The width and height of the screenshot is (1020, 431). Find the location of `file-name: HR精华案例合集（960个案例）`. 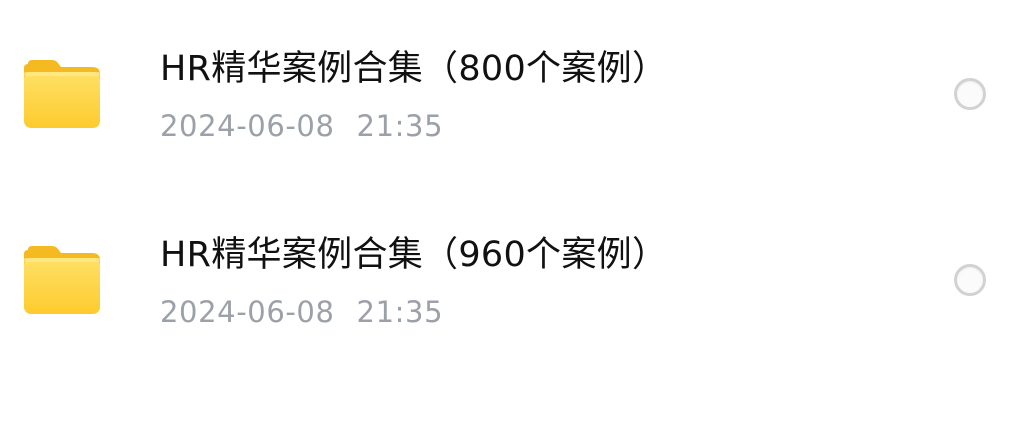

file-name: HR精华案例合集（960个案例） is located at coordinates (414, 255).